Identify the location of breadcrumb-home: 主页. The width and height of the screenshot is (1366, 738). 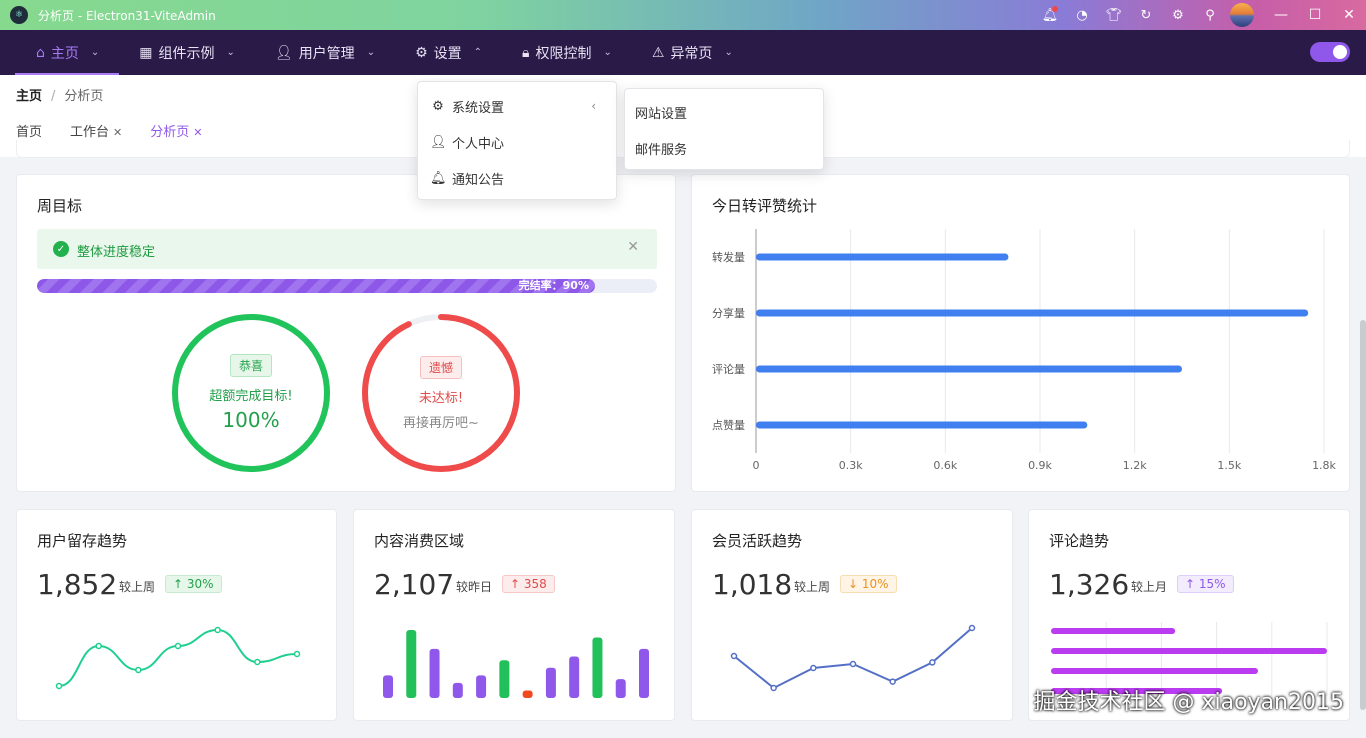
(29, 96).